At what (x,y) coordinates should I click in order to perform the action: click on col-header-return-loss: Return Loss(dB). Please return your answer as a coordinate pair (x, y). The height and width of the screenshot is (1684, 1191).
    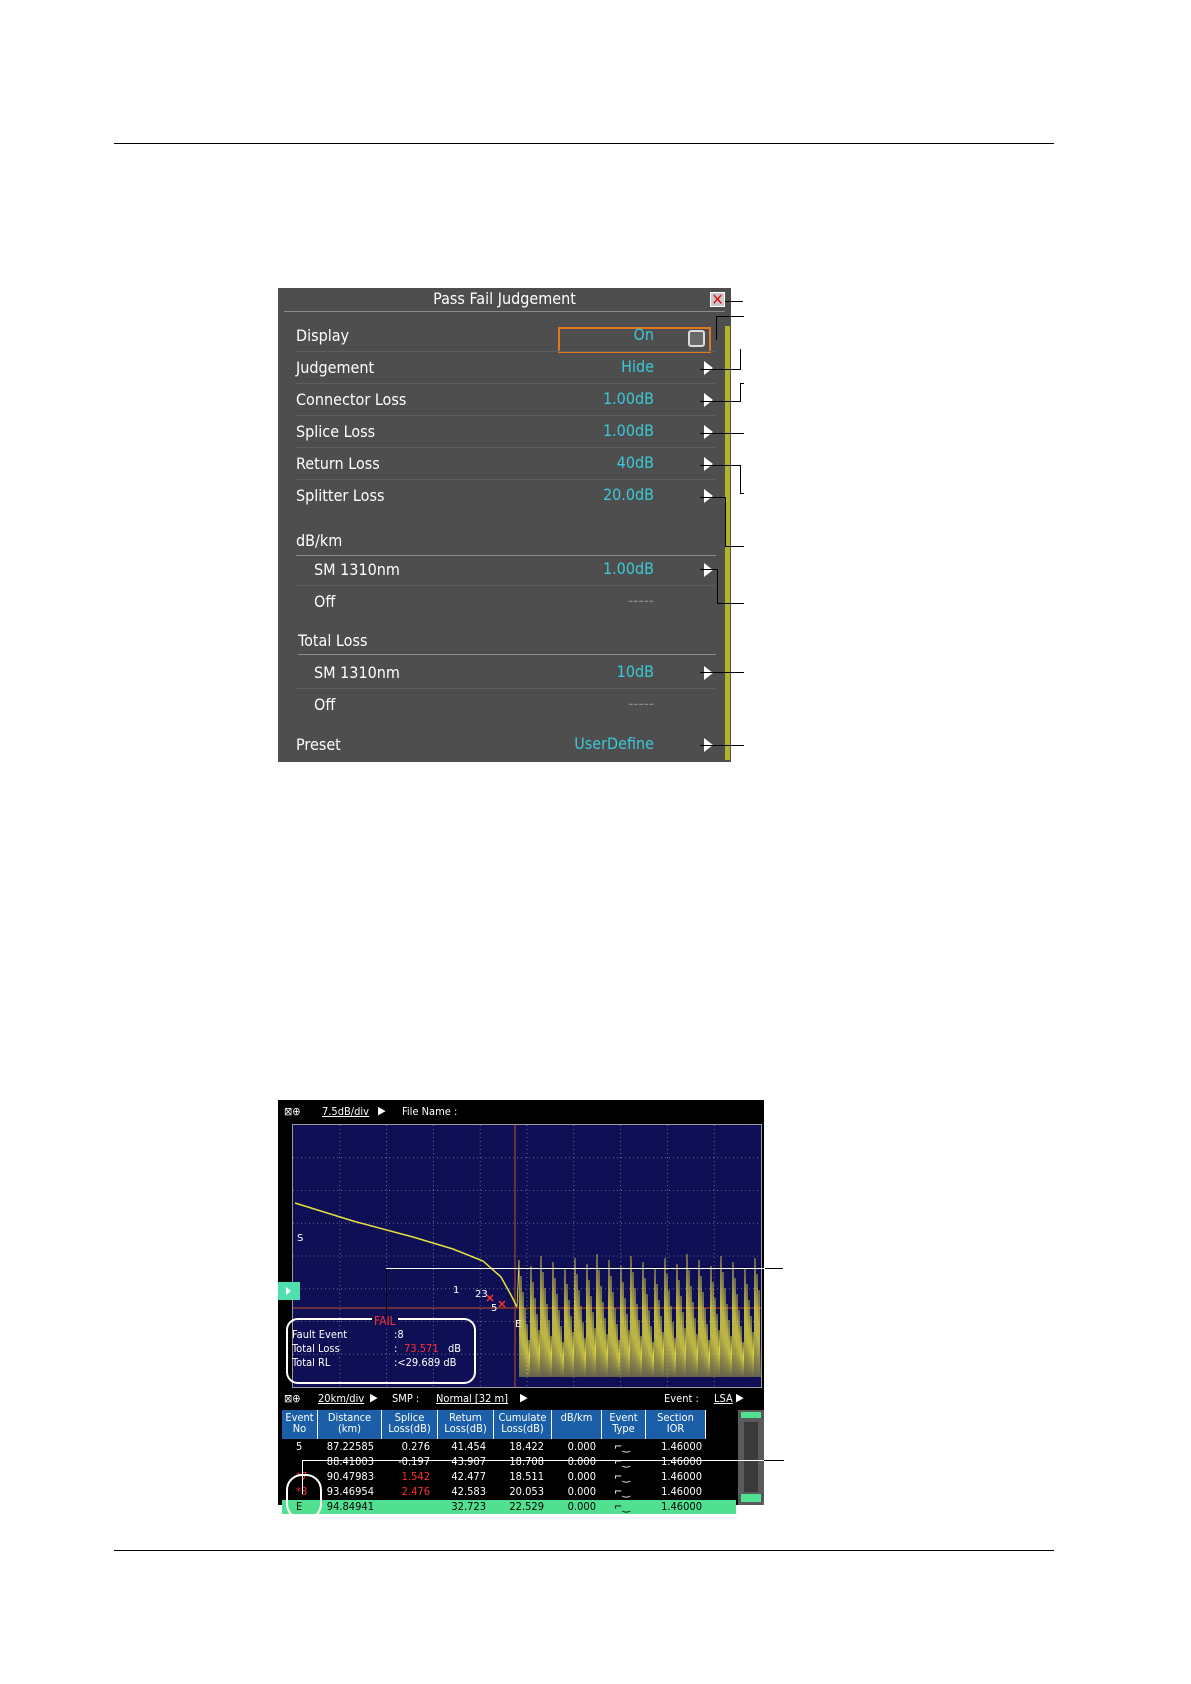
    Looking at the image, I should click on (466, 1424).